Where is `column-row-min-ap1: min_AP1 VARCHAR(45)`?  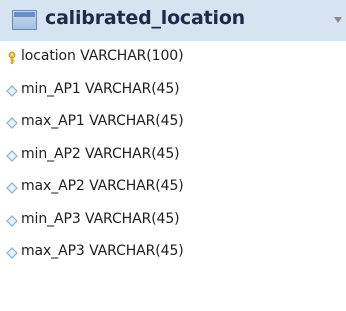 column-row-min-ap1: min_AP1 VARCHAR(45) is located at coordinates (173, 90).